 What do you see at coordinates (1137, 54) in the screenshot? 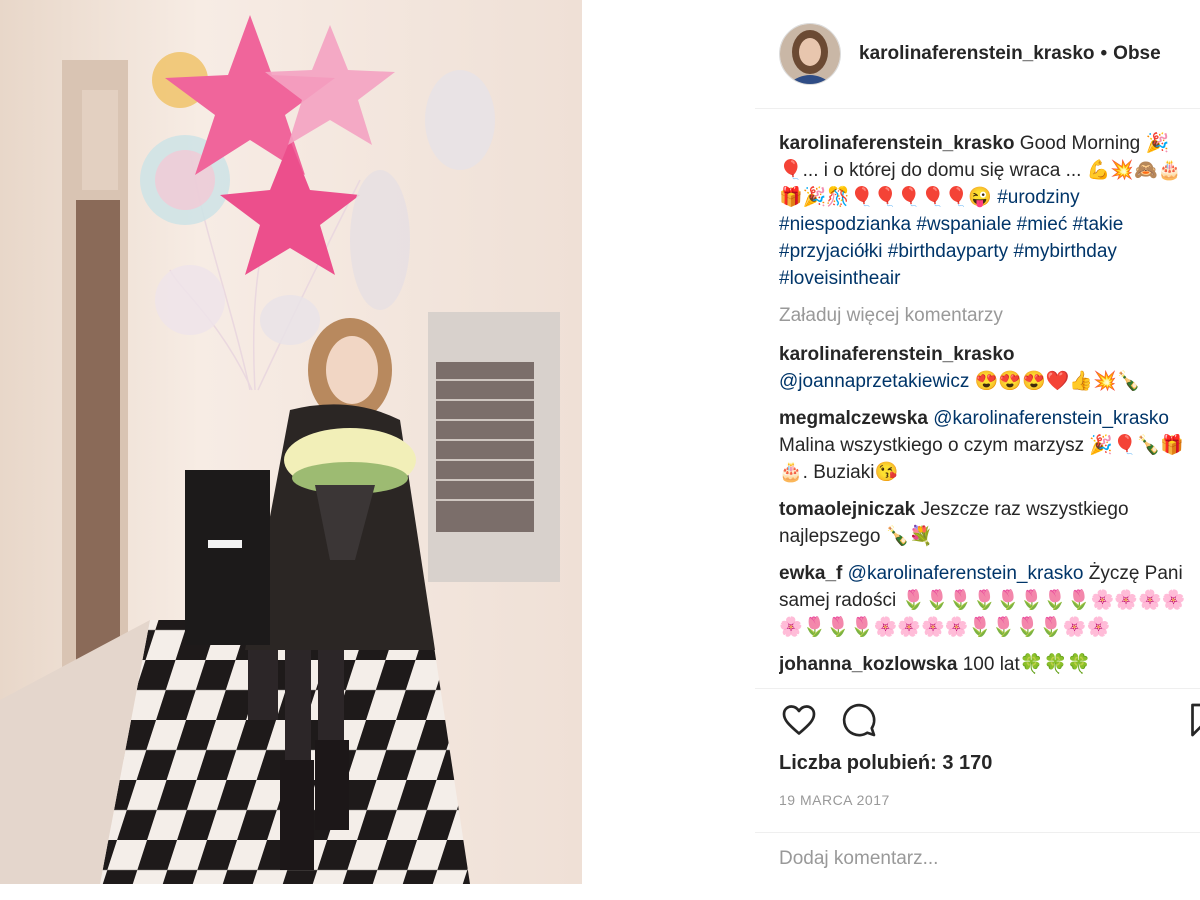
I see `follow-button: Obse` at bounding box center [1137, 54].